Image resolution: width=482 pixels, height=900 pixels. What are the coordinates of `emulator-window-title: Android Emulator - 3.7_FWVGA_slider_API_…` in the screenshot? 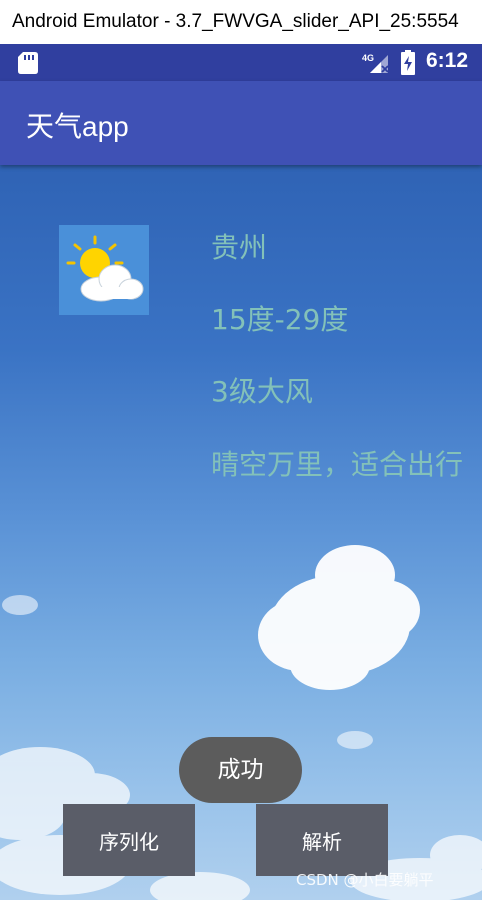 It's located at (241, 22).